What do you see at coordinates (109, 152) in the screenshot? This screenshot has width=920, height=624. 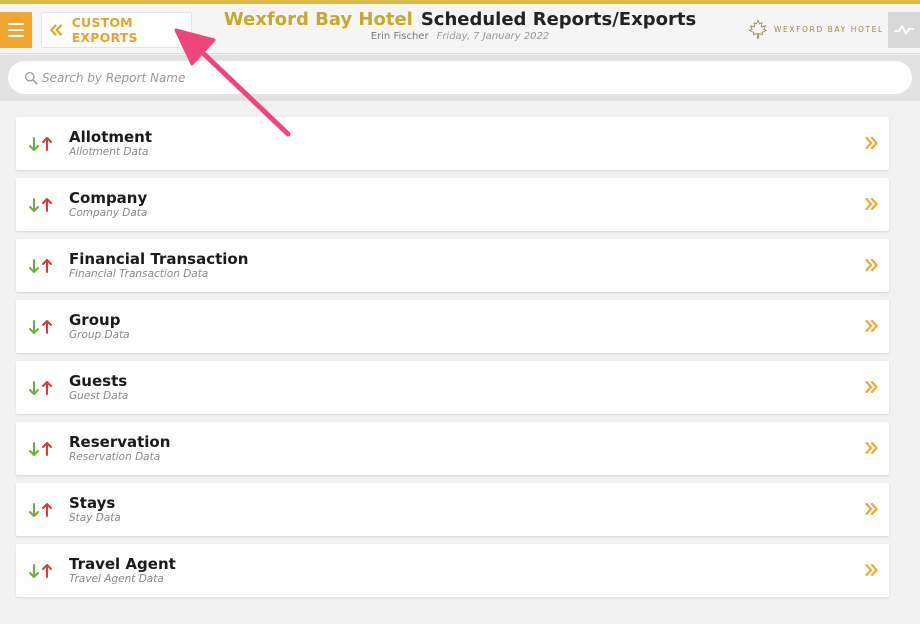 I see `report-description: Allotment Data` at bounding box center [109, 152].